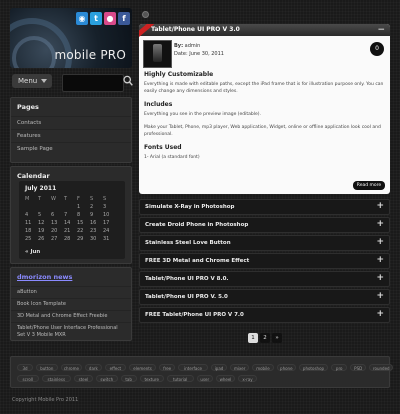 The height and width of the screenshot is (414, 400). What do you see at coordinates (79, 215) in the screenshot?
I see `calendar-day: 8` at bounding box center [79, 215].